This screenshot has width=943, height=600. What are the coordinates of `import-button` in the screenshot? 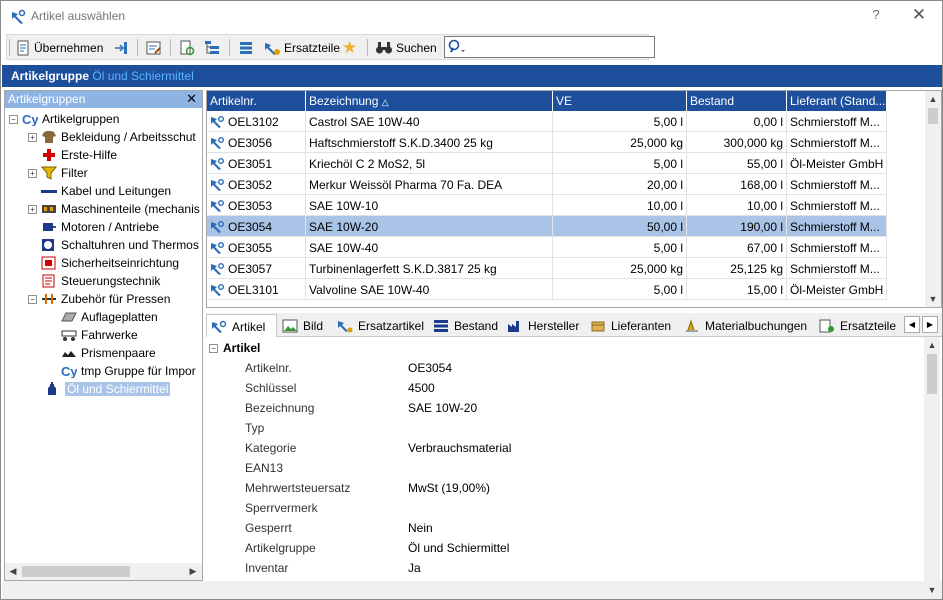 It's located at (121, 48).